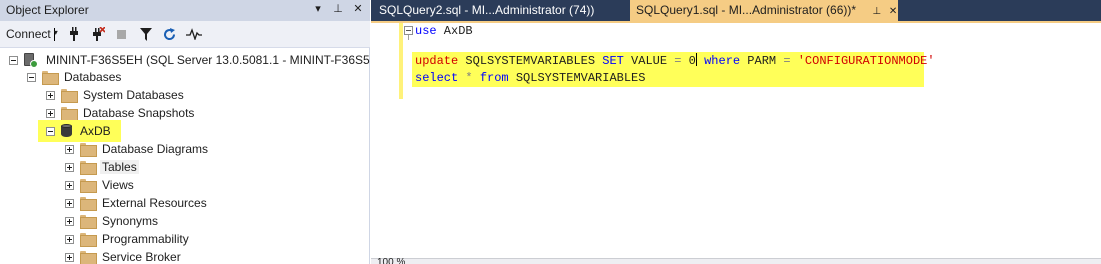  Describe the element at coordinates (145, 239) in the screenshot. I see `programmability-label: Programmability` at that location.